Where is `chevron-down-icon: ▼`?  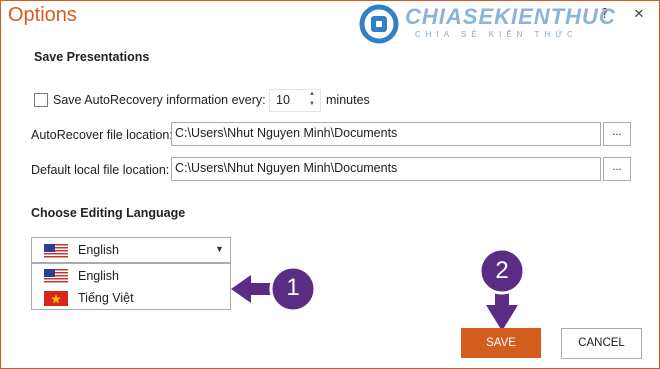 chevron-down-icon: ▼ is located at coordinates (219, 249).